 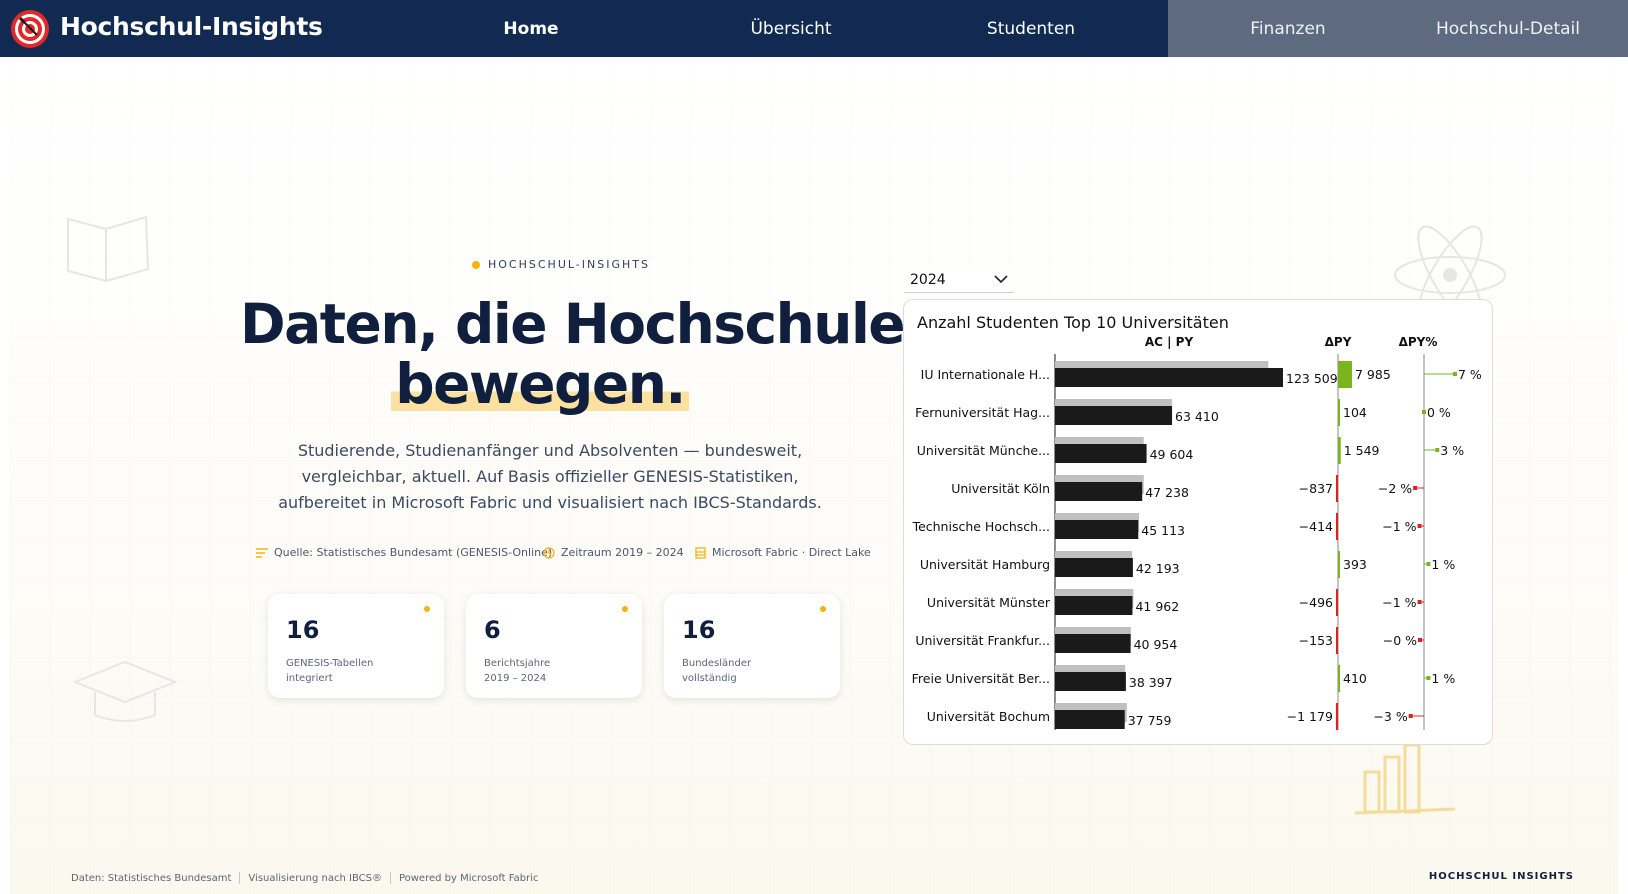 I want to click on footer-brand: HOCHSCHUL INSIGHTS, so click(x=1501, y=876).